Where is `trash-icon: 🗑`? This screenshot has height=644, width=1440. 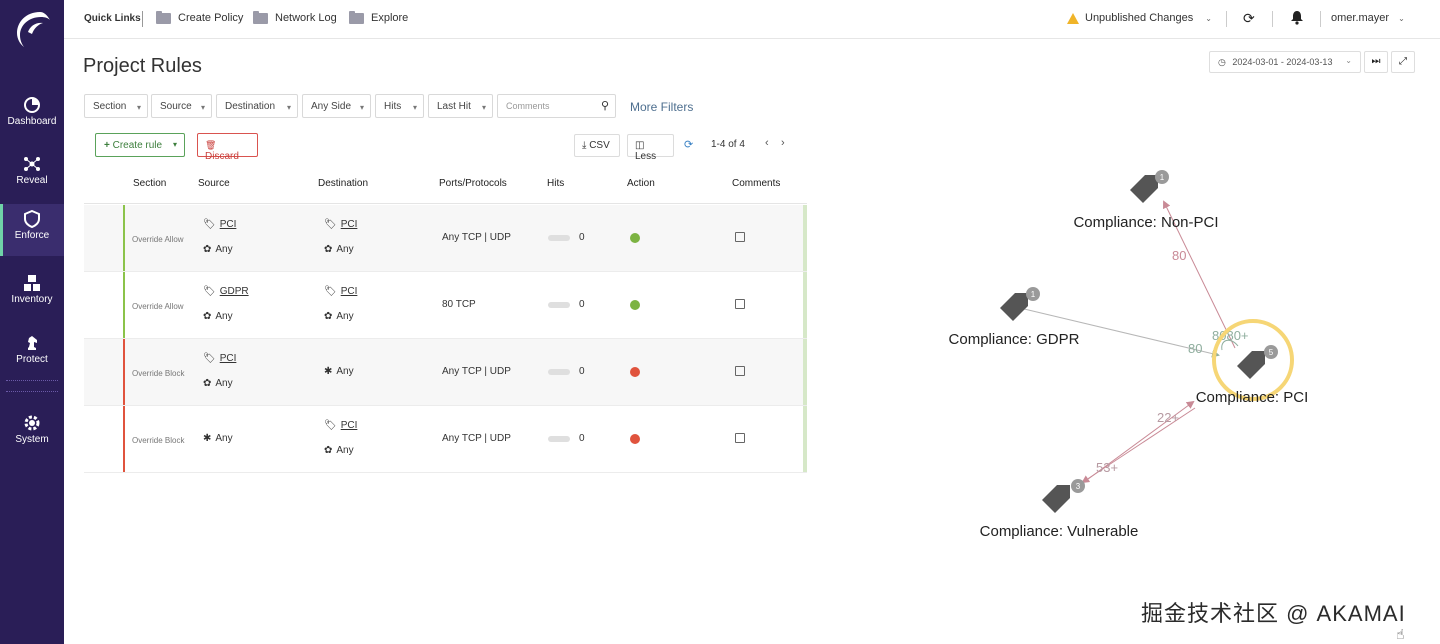 trash-icon: 🗑 is located at coordinates (211, 145).